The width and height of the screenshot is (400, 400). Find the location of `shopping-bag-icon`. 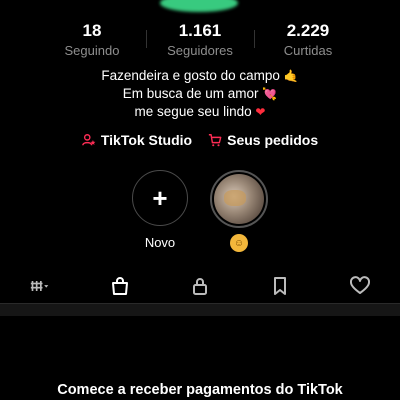

shopping-bag-icon is located at coordinates (120, 286).